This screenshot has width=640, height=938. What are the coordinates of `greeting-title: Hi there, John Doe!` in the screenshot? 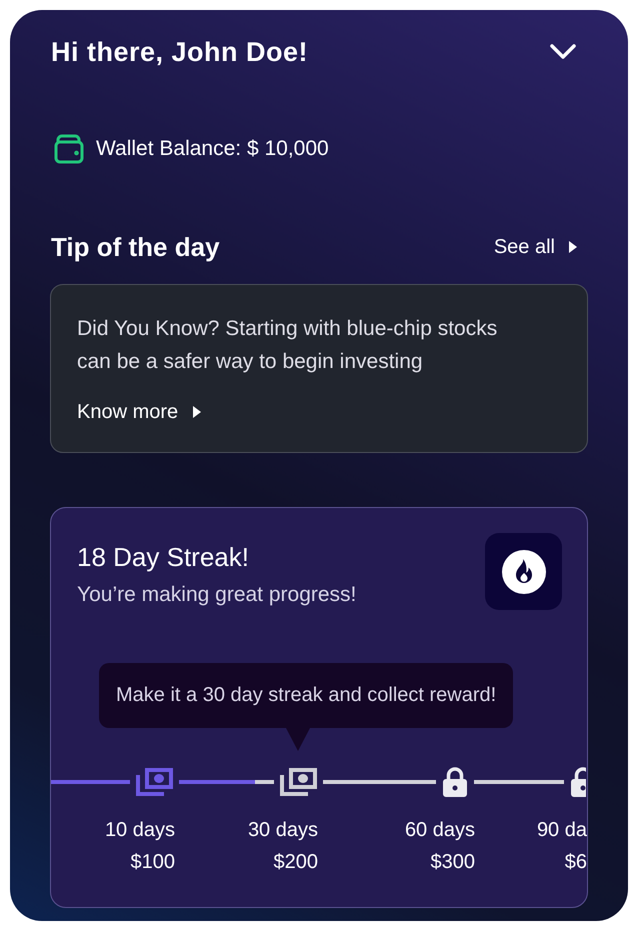 It's located at (179, 52).